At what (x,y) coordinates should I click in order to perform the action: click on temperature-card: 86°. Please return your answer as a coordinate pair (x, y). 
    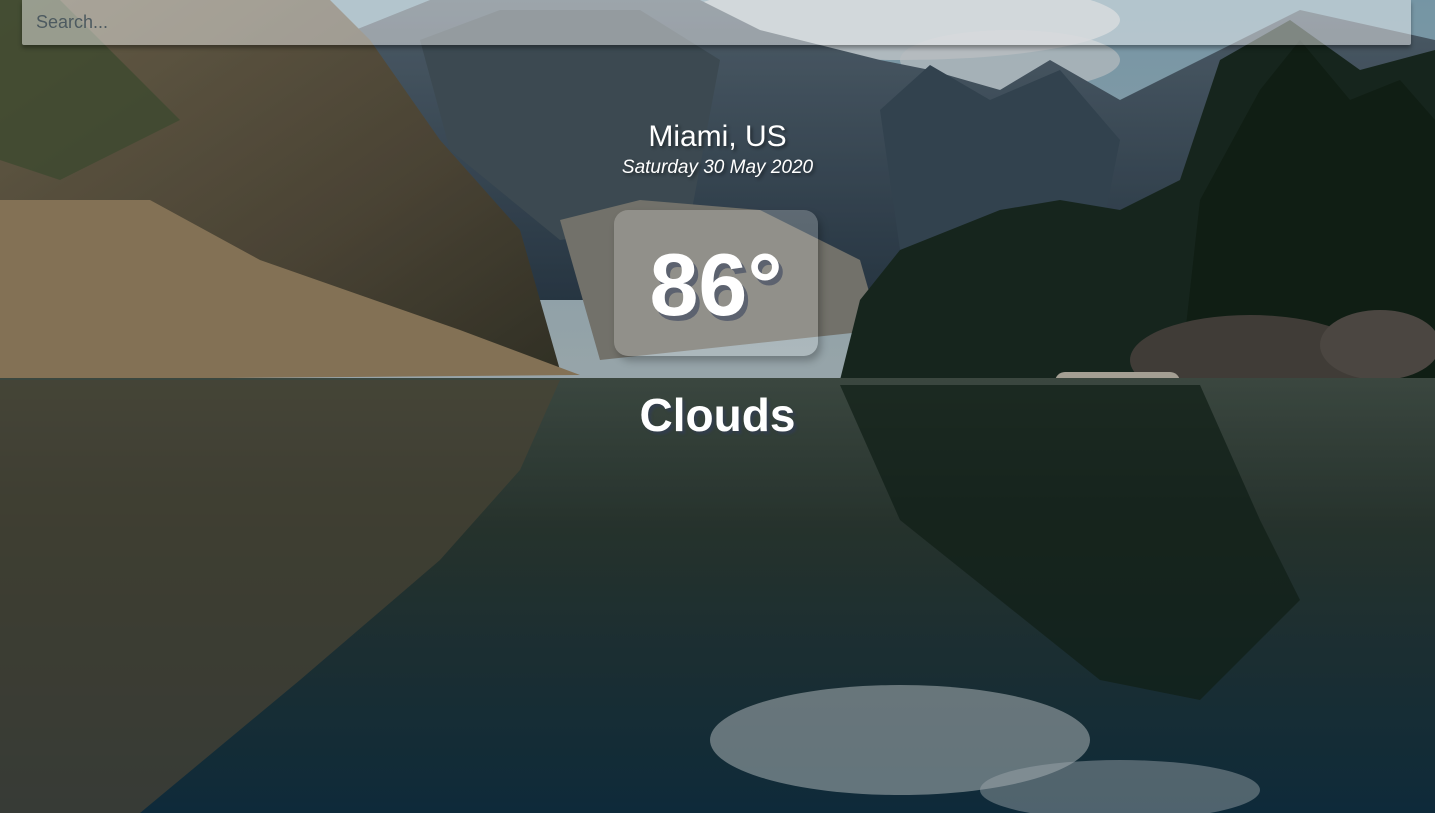
    Looking at the image, I should click on (716, 283).